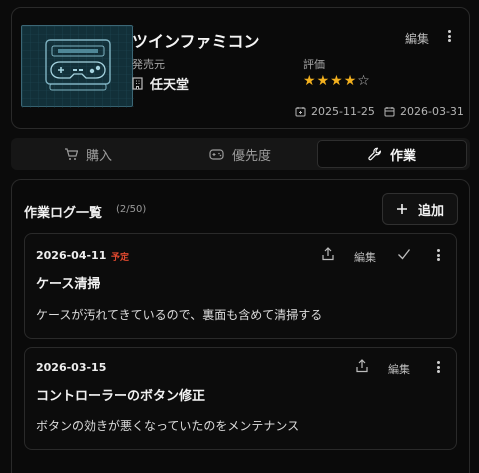  I want to click on tab-purchase: 購入, so click(88, 154).